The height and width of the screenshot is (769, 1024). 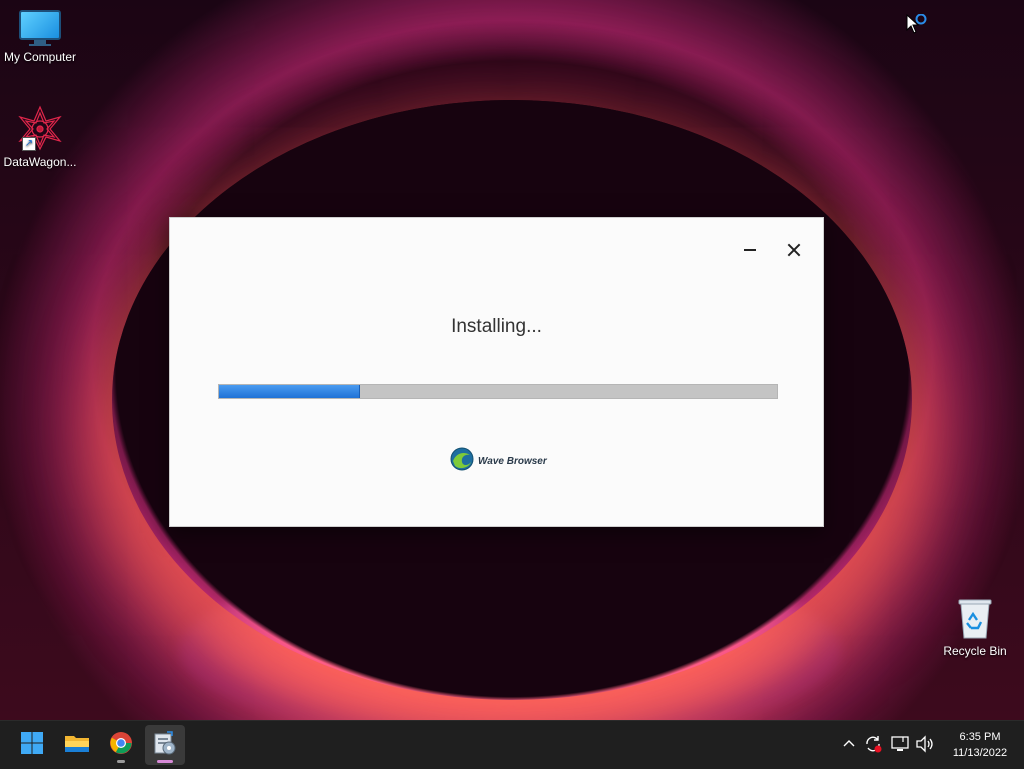 I want to click on desktop-icon-label: My Computer, so click(x=40, y=57).